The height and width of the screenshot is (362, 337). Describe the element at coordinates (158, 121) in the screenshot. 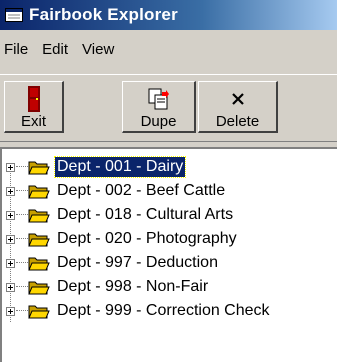

I see `dupe-button-label: Dupe` at that location.